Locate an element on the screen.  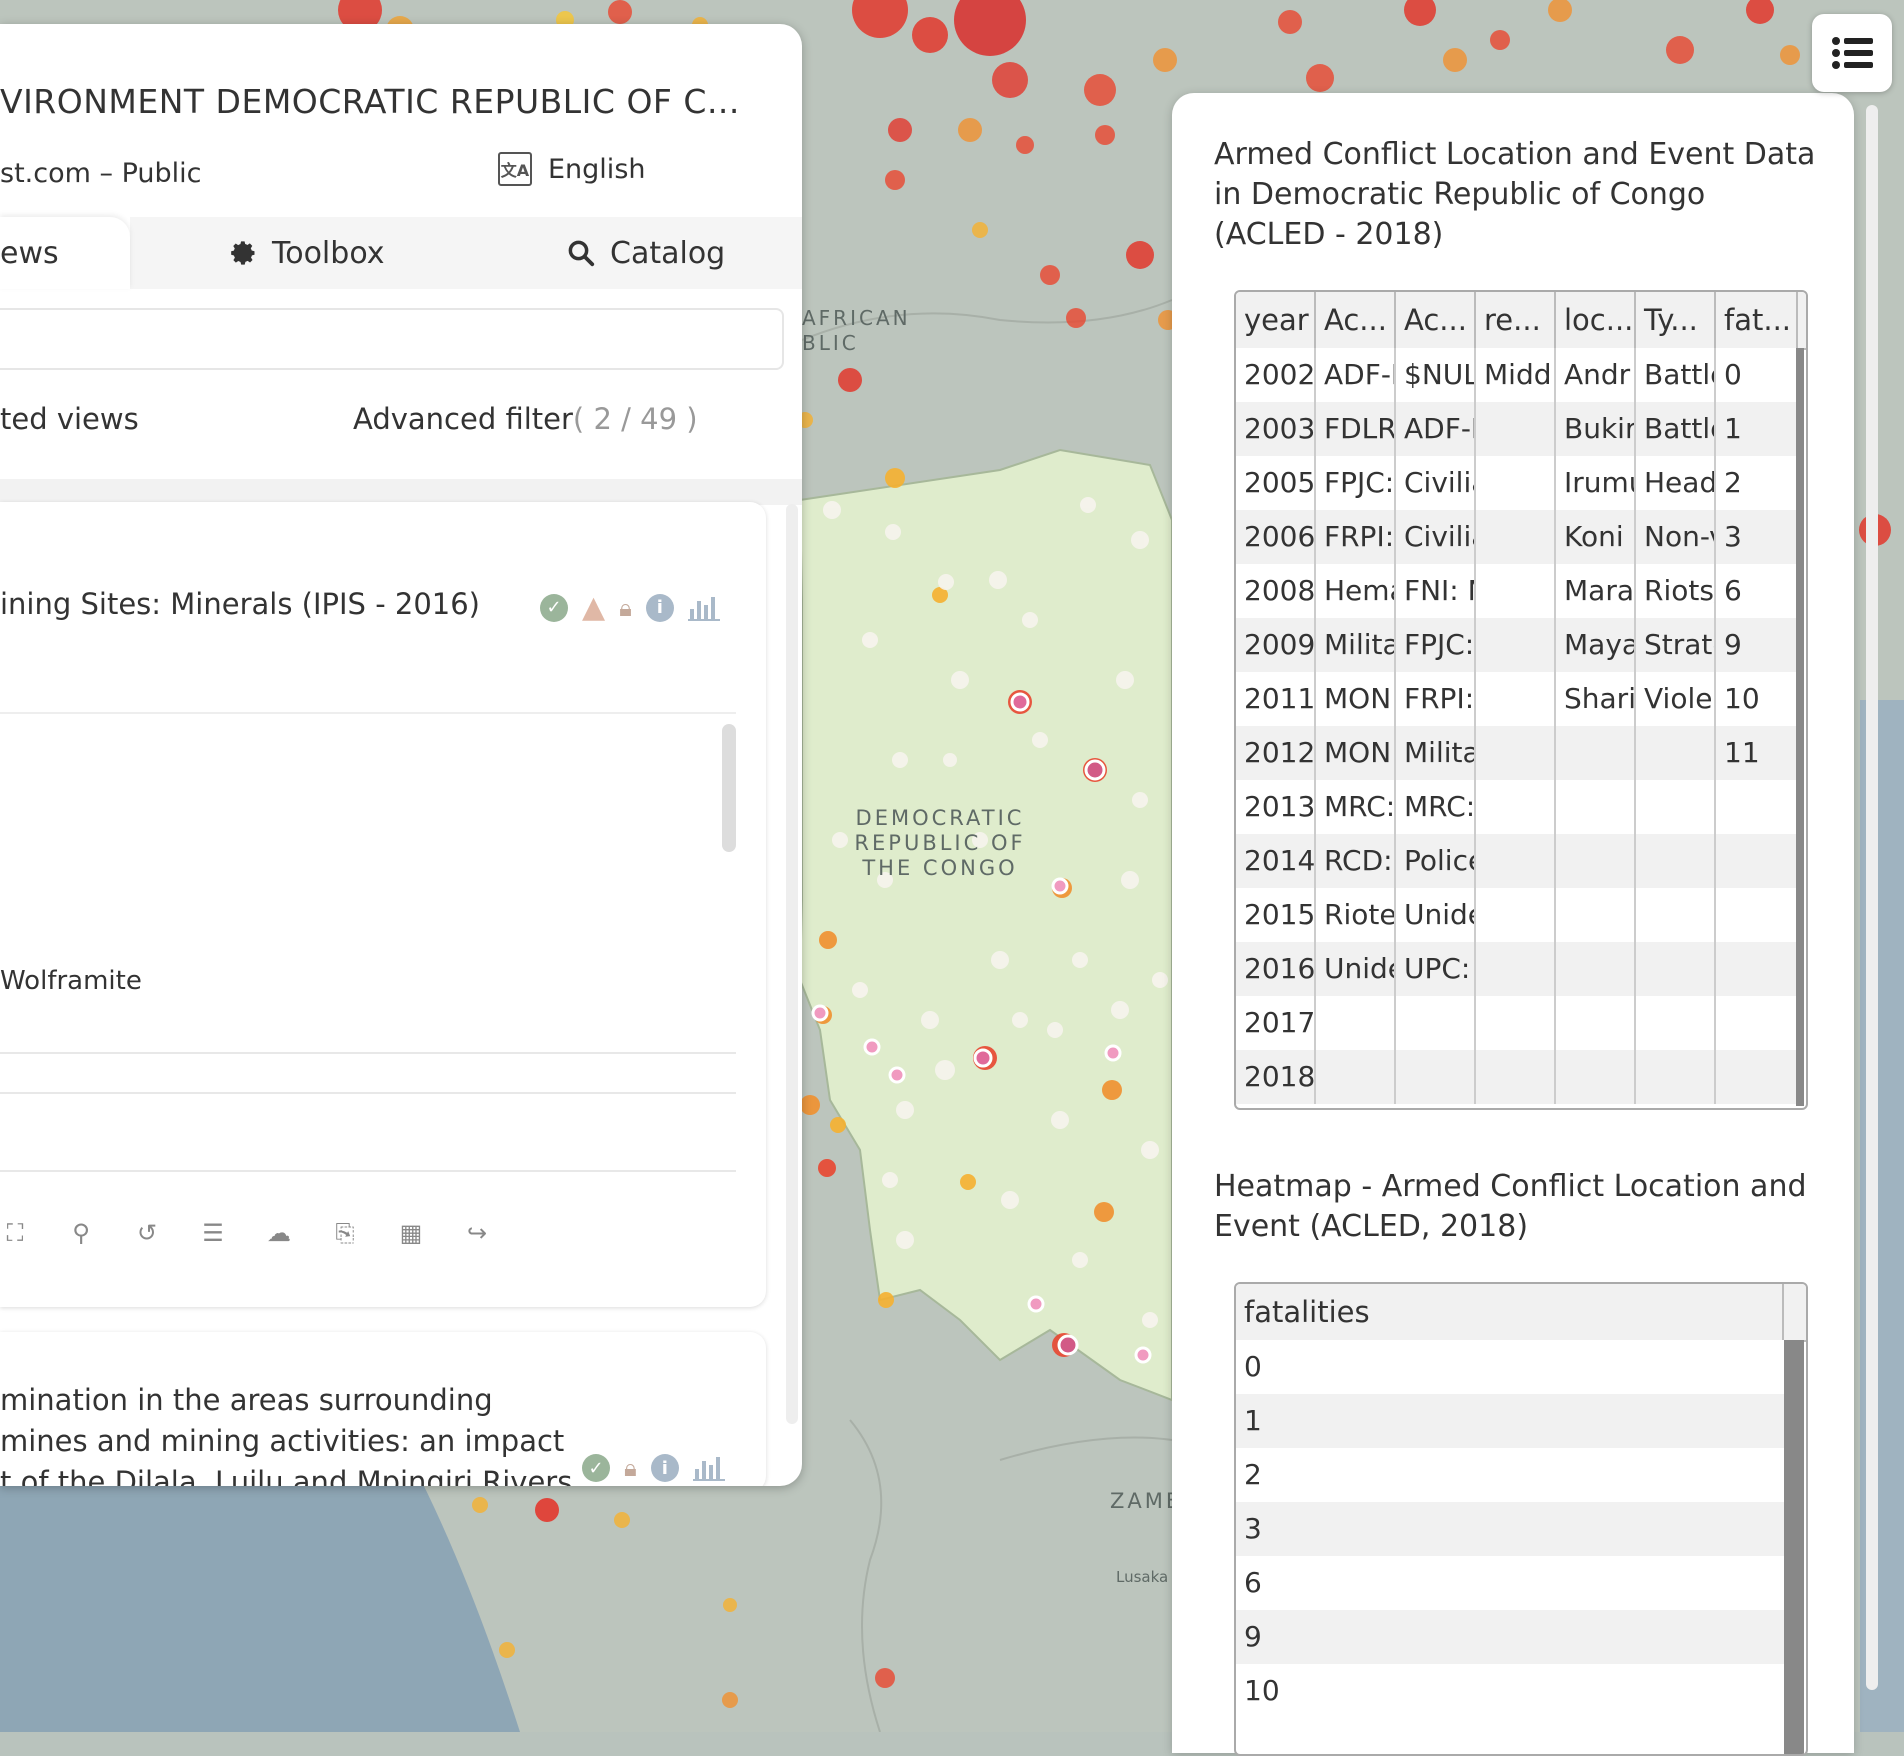
map-label-drc-3: THE CONGO is located at coordinates (939, 868).